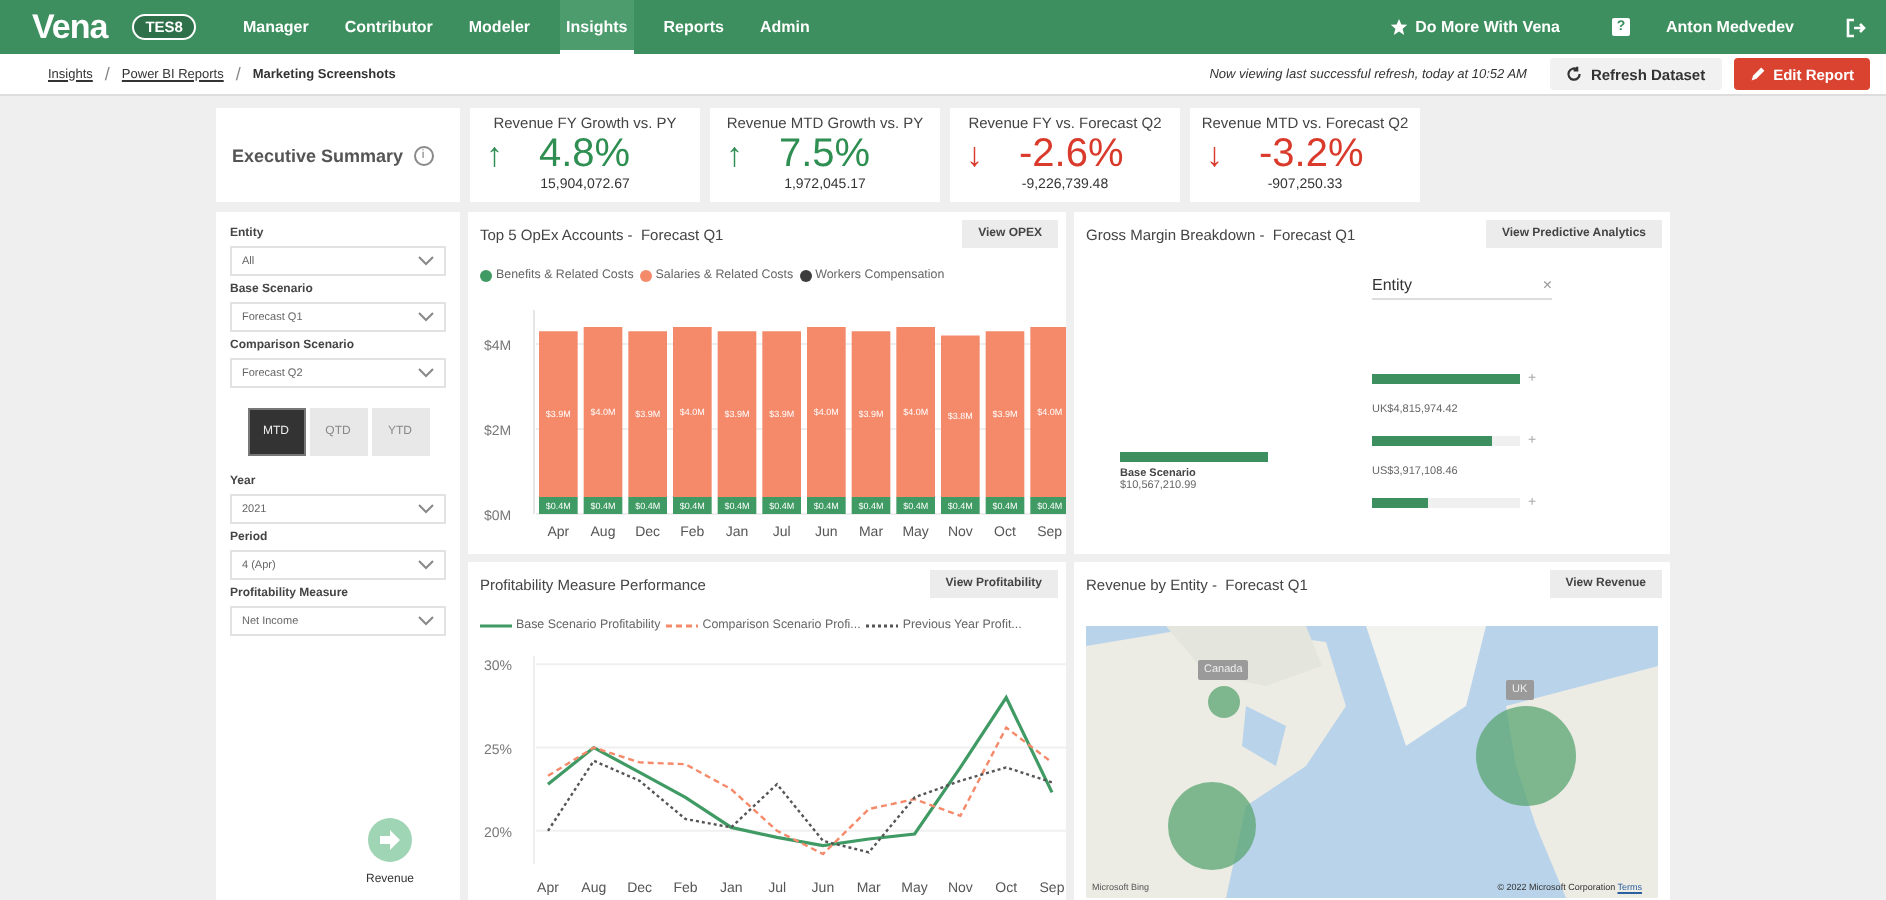 Image resolution: width=1886 pixels, height=900 pixels. Describe the element at coordinates (499, 27) in the screenshot. I see `nav-tab: Modeler` at that location.